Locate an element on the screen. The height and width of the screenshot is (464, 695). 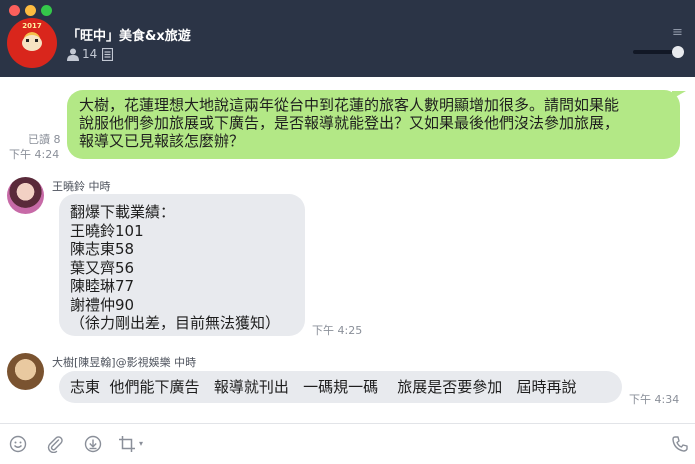
sender-name: 大樹[陳昱翰]@影視娛樂 中時 is located at coordinates (124, 362).